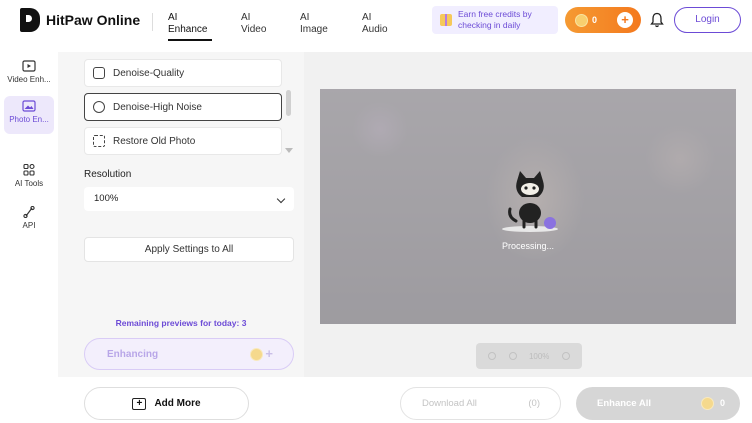 The height and width of the screenshot is (423, 752). What do you see at coordinates (133, 354) in the screenshot?
I see `enhancing-label: Enhancing` at bounding box center [133, 354].